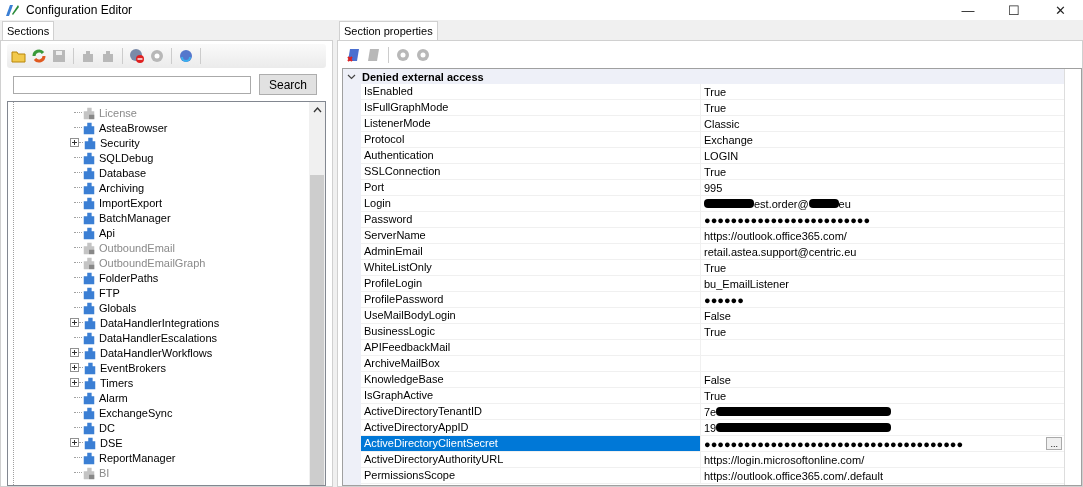  What do you see at coordinates (388, 30) in the screenshot?
I see `section-properties-tab: Section properties` at bounding box center [388, 30].